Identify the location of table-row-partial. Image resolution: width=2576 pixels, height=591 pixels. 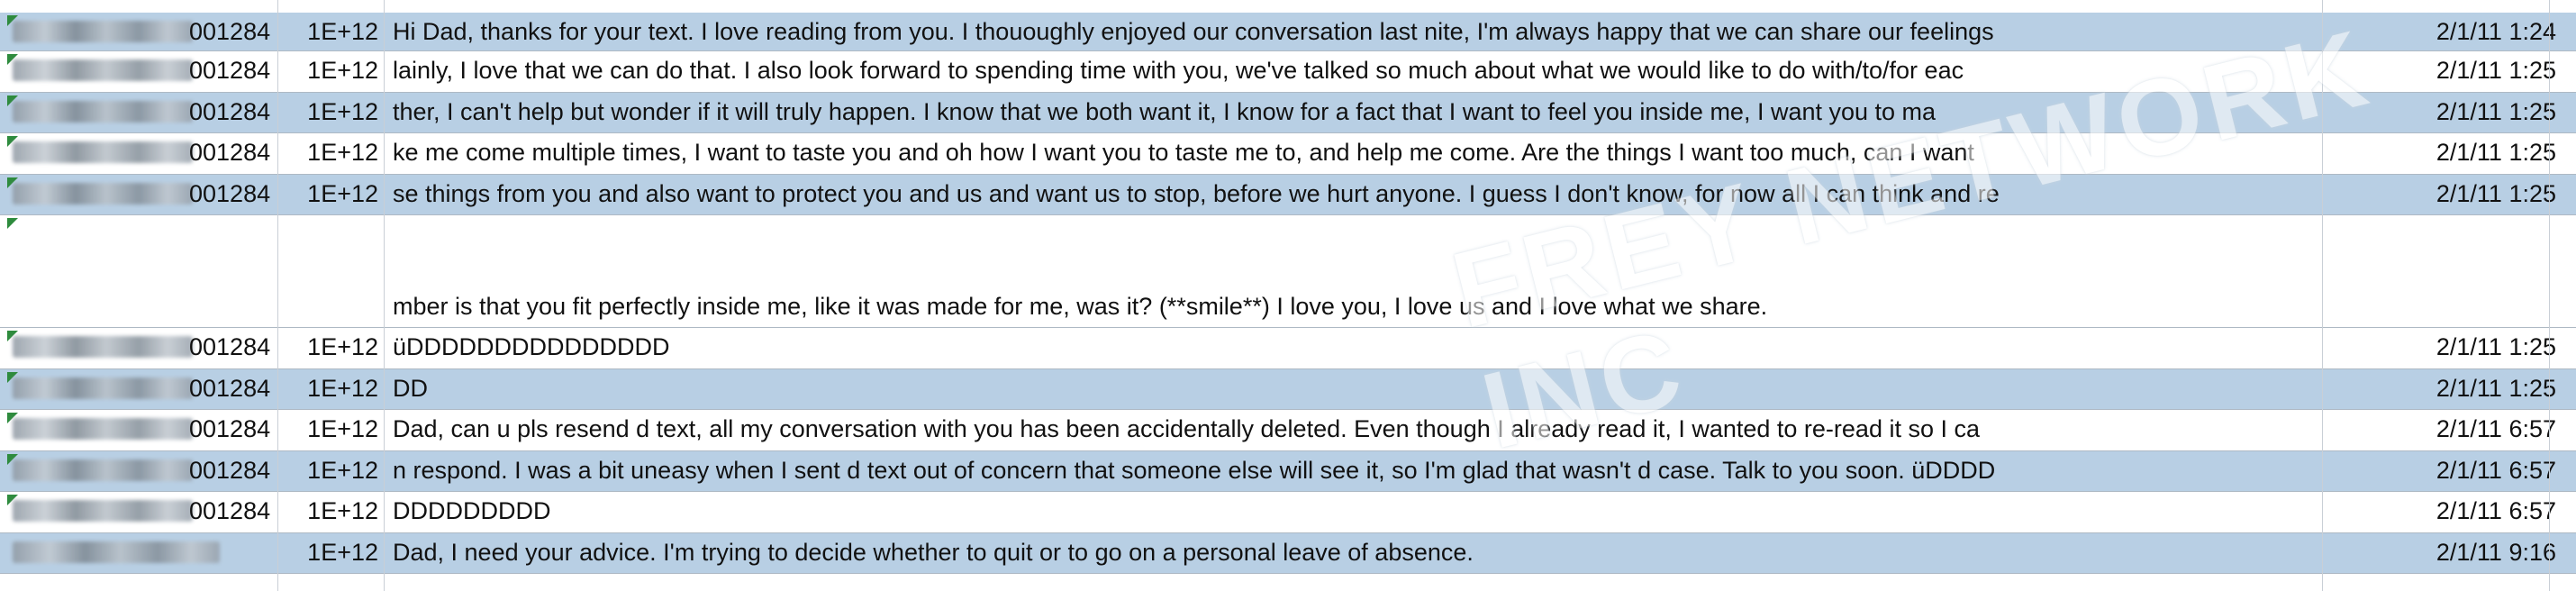
(1288, 582).